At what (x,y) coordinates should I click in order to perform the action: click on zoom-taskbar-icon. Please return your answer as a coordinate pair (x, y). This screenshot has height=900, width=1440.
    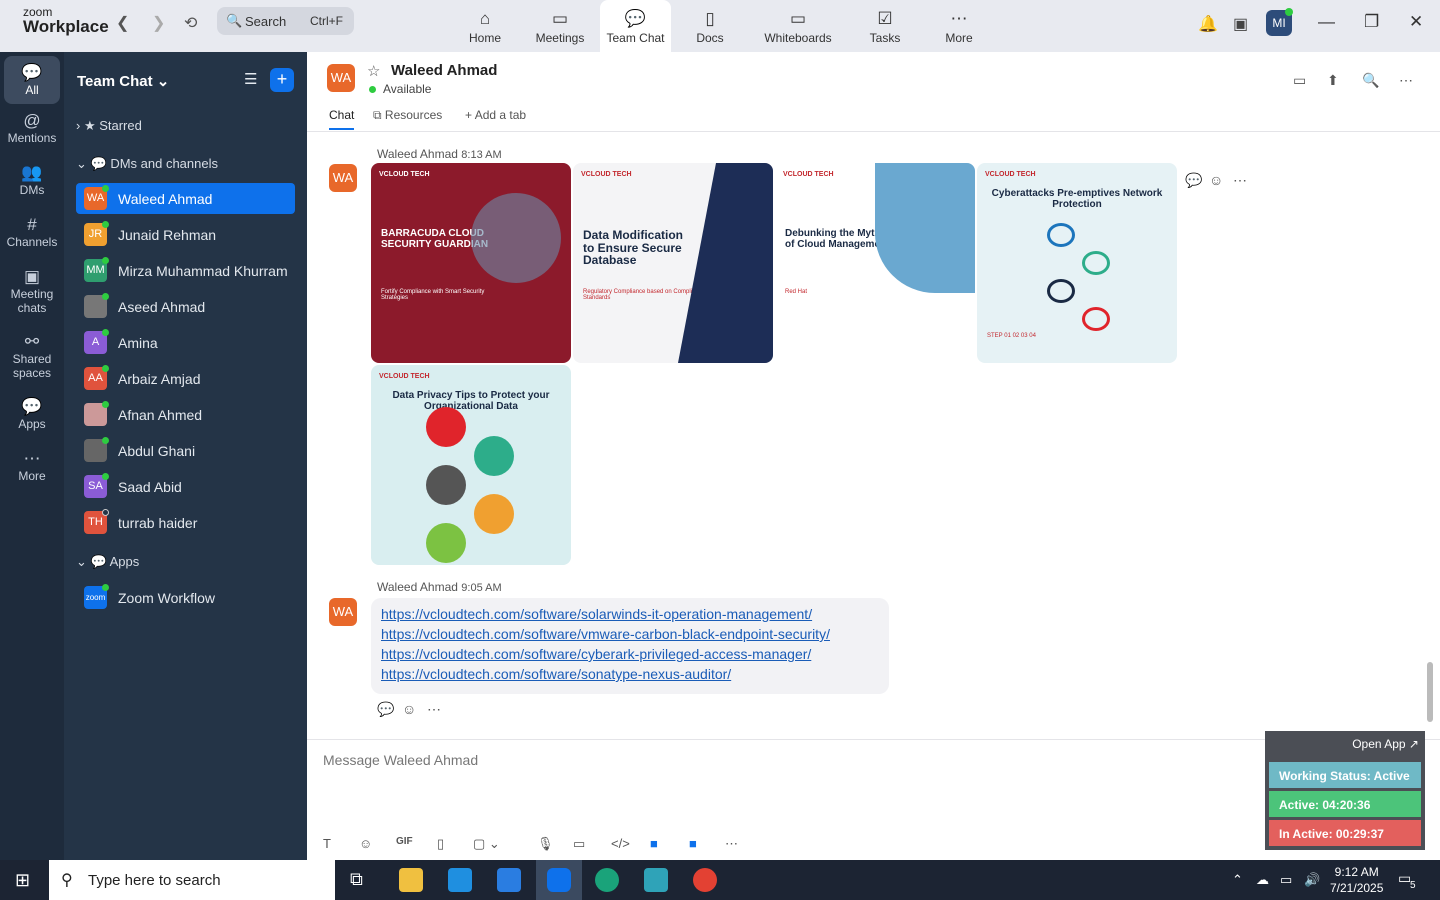
    Looking at the image, I should click on (559, 880).